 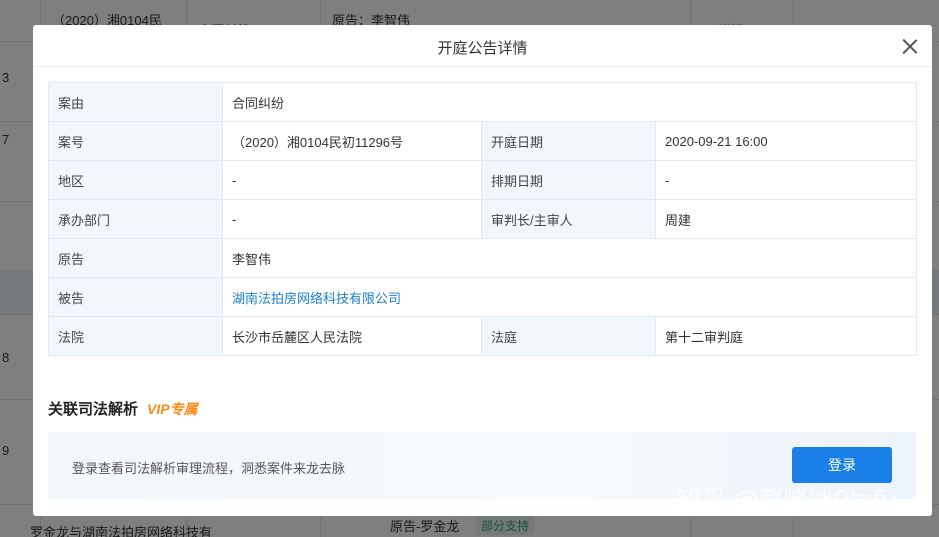 I want to click on region-value: -, so click(x=352, y=180).